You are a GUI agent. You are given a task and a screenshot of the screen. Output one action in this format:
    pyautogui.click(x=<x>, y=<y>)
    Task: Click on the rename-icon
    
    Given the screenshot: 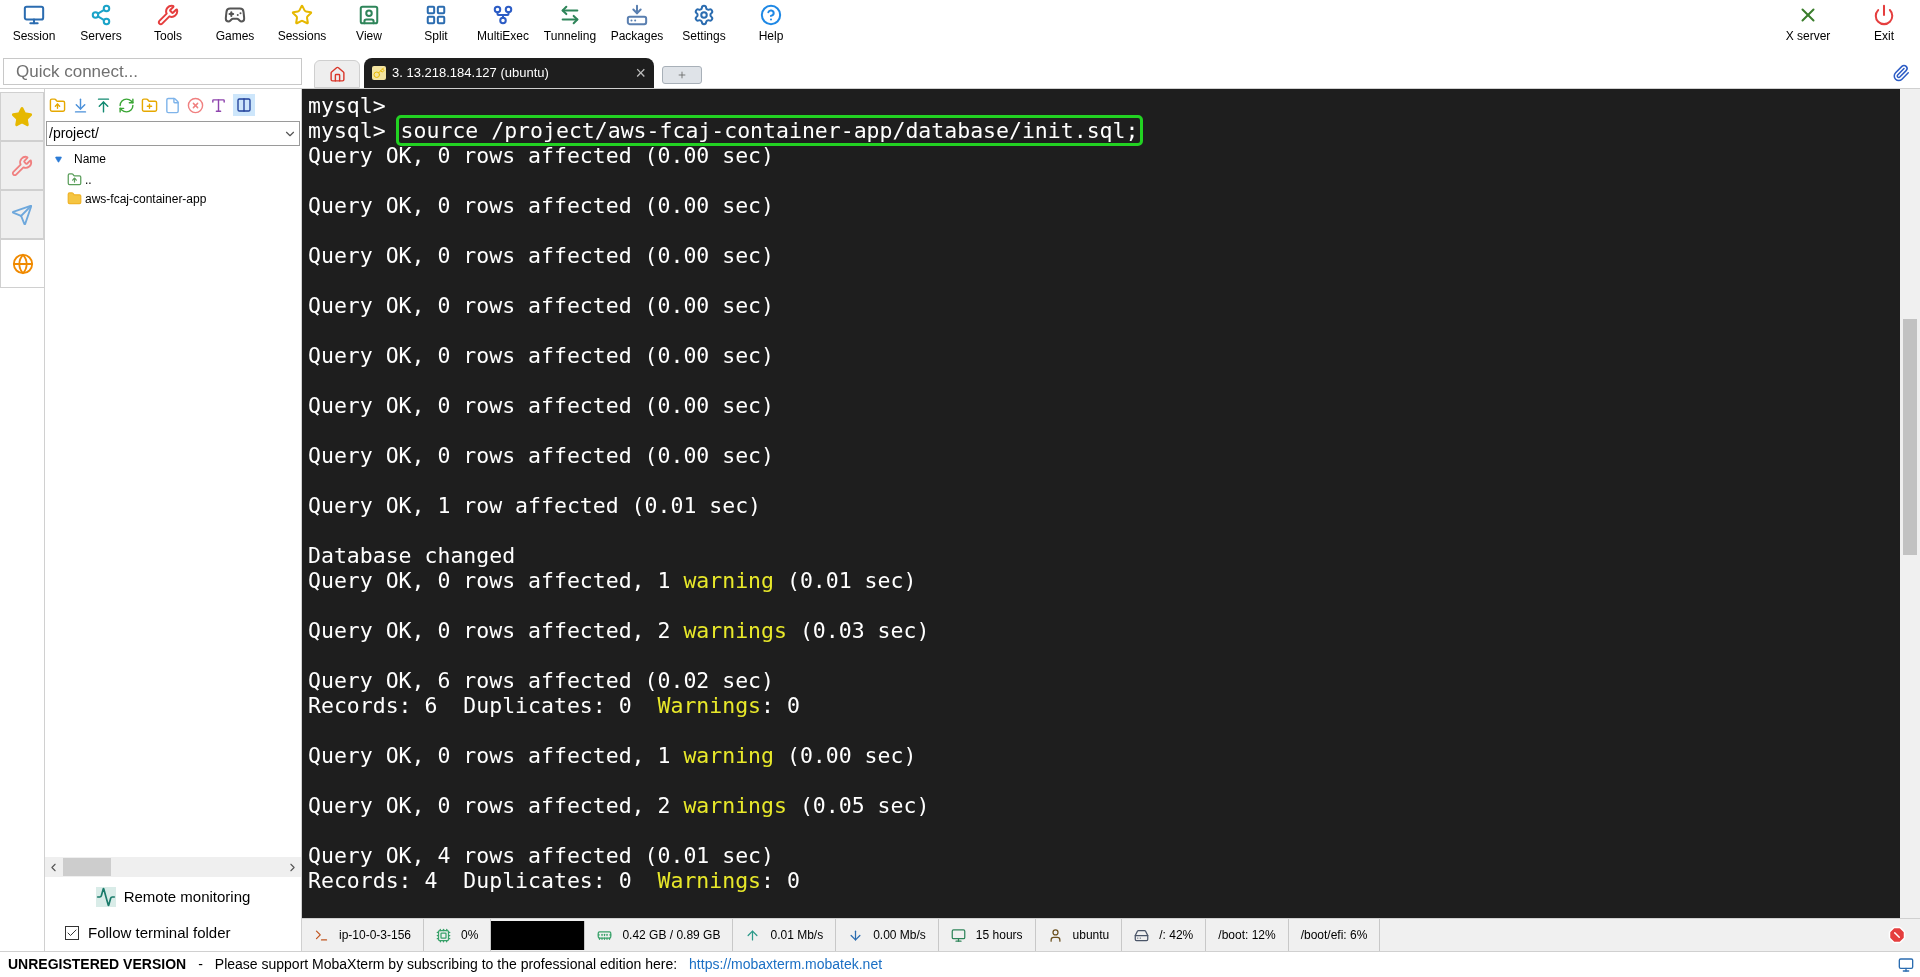 What is the action you would take?
    pyautogui.click(x=218, y=105)
    